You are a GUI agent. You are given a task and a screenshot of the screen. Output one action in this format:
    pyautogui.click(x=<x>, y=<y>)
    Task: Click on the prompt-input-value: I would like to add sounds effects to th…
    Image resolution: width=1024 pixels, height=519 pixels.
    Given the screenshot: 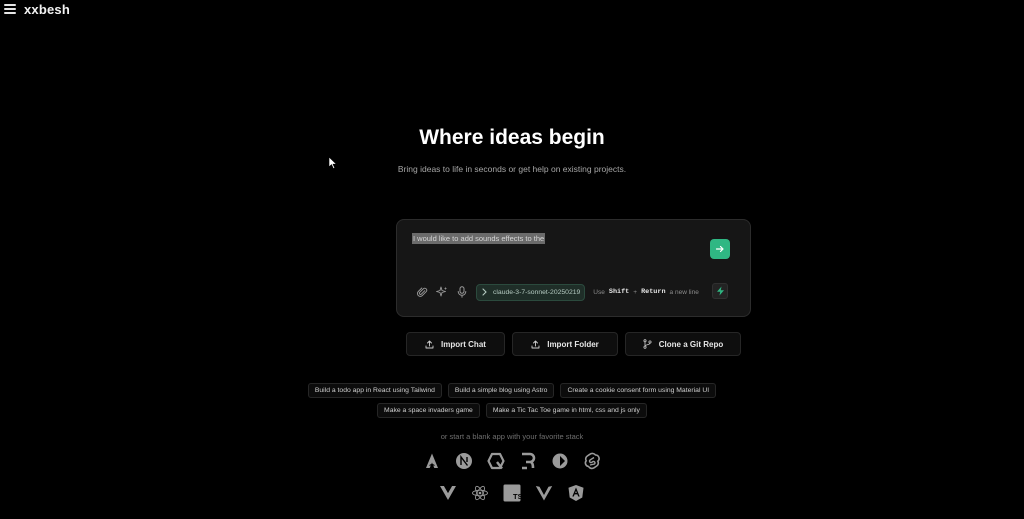 What is the action you would take?
    pyautogui.click(x=479, y=238)
    